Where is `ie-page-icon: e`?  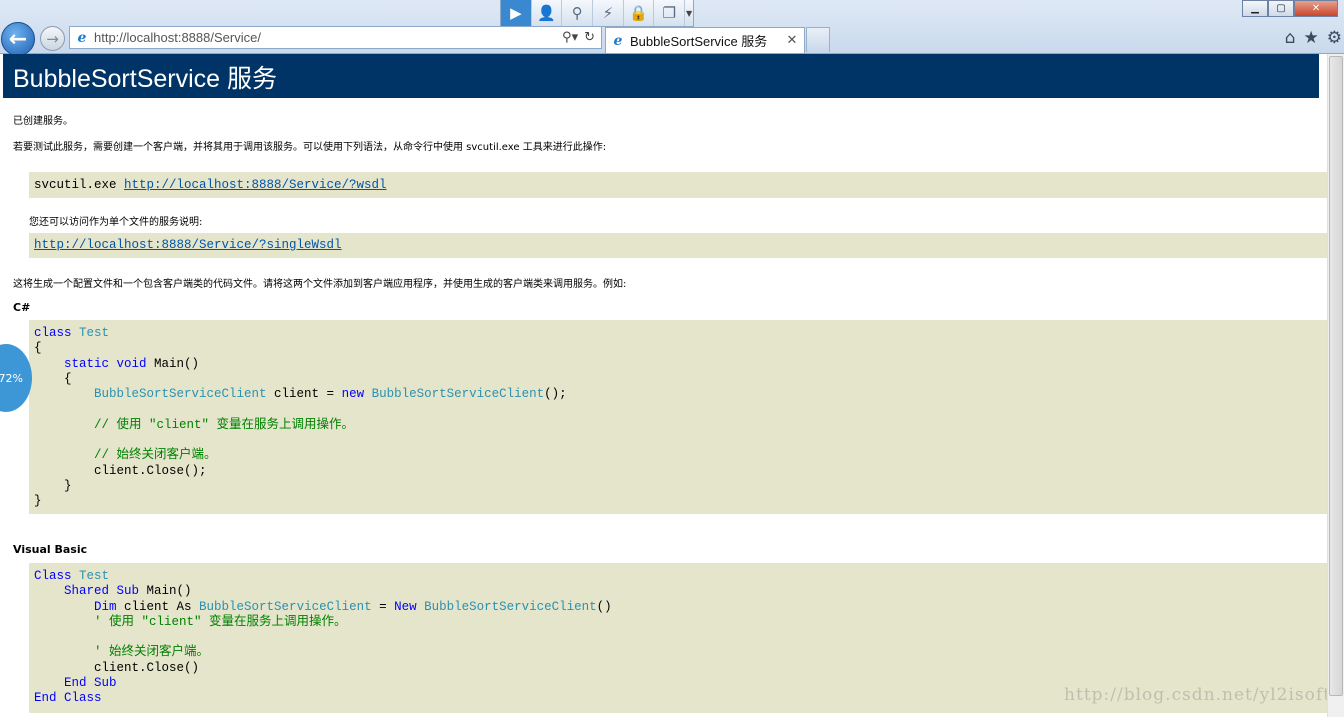
ie-page-icon: e is located at coordinates (82, 37).